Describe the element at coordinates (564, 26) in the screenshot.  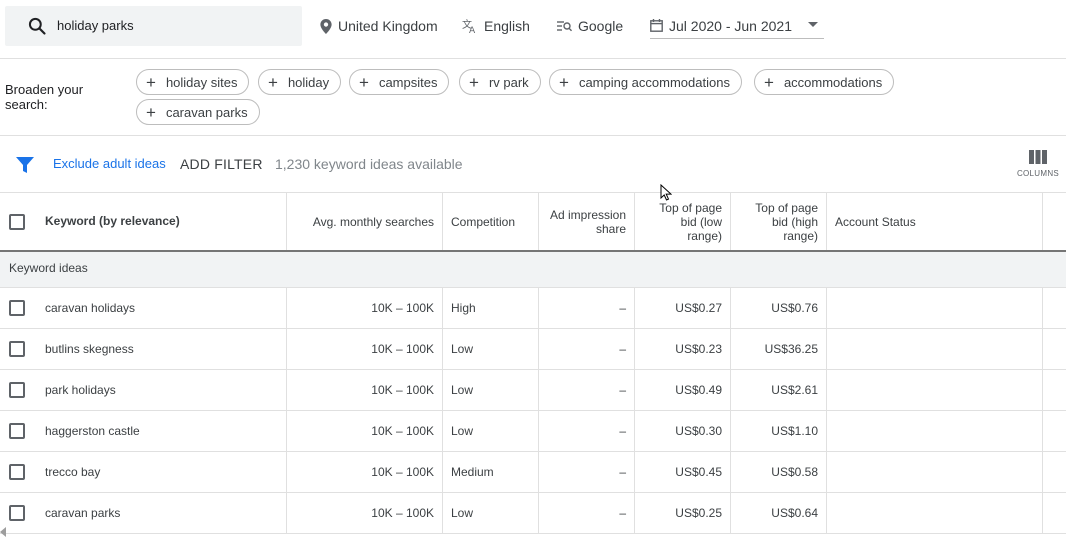
I see `network-search-icon` at that location.